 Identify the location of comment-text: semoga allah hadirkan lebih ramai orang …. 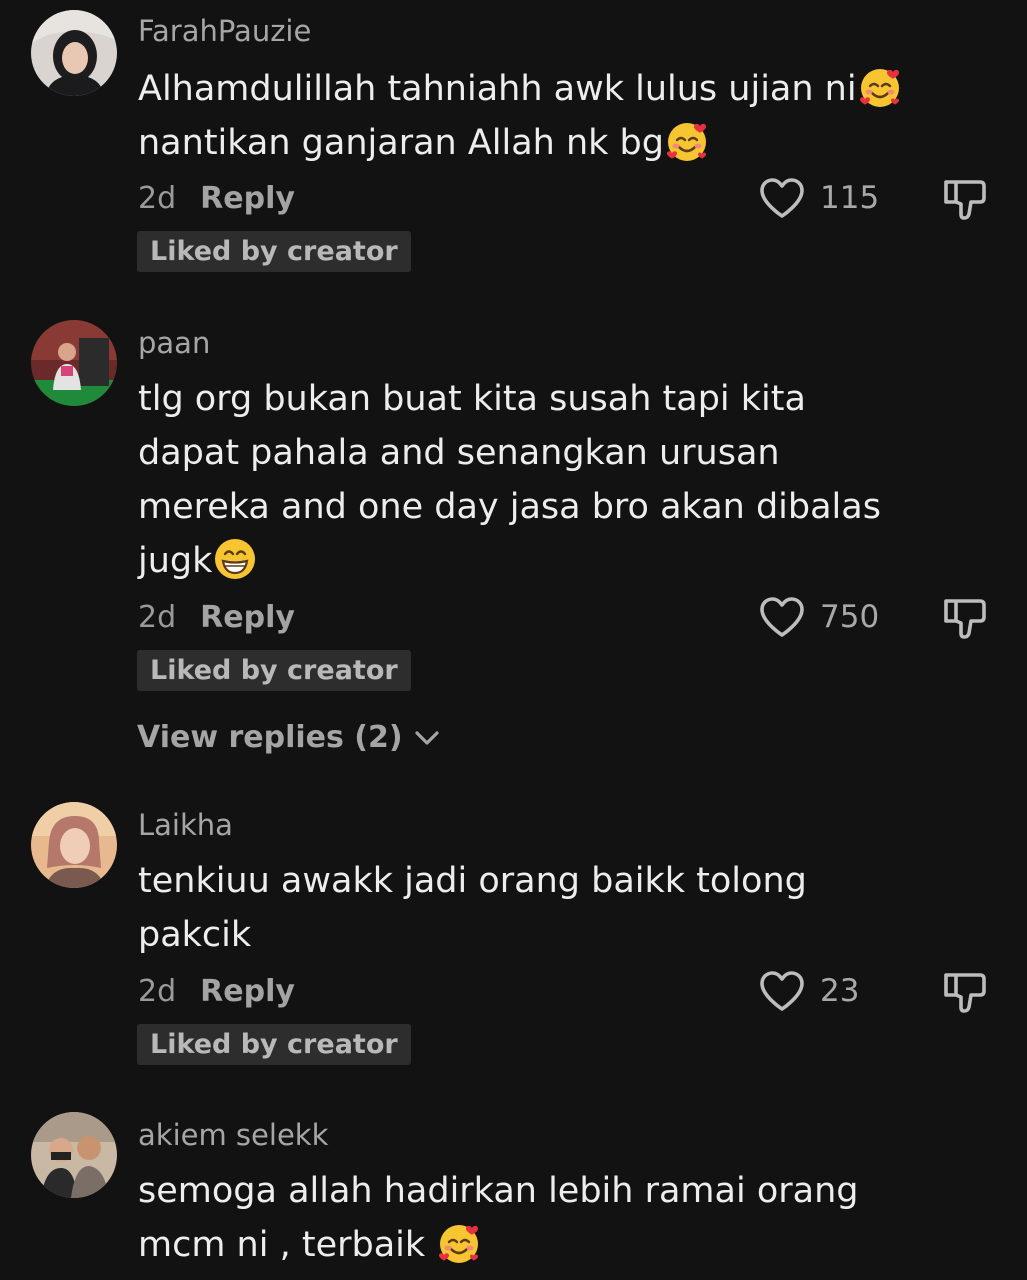
(498, 1218).